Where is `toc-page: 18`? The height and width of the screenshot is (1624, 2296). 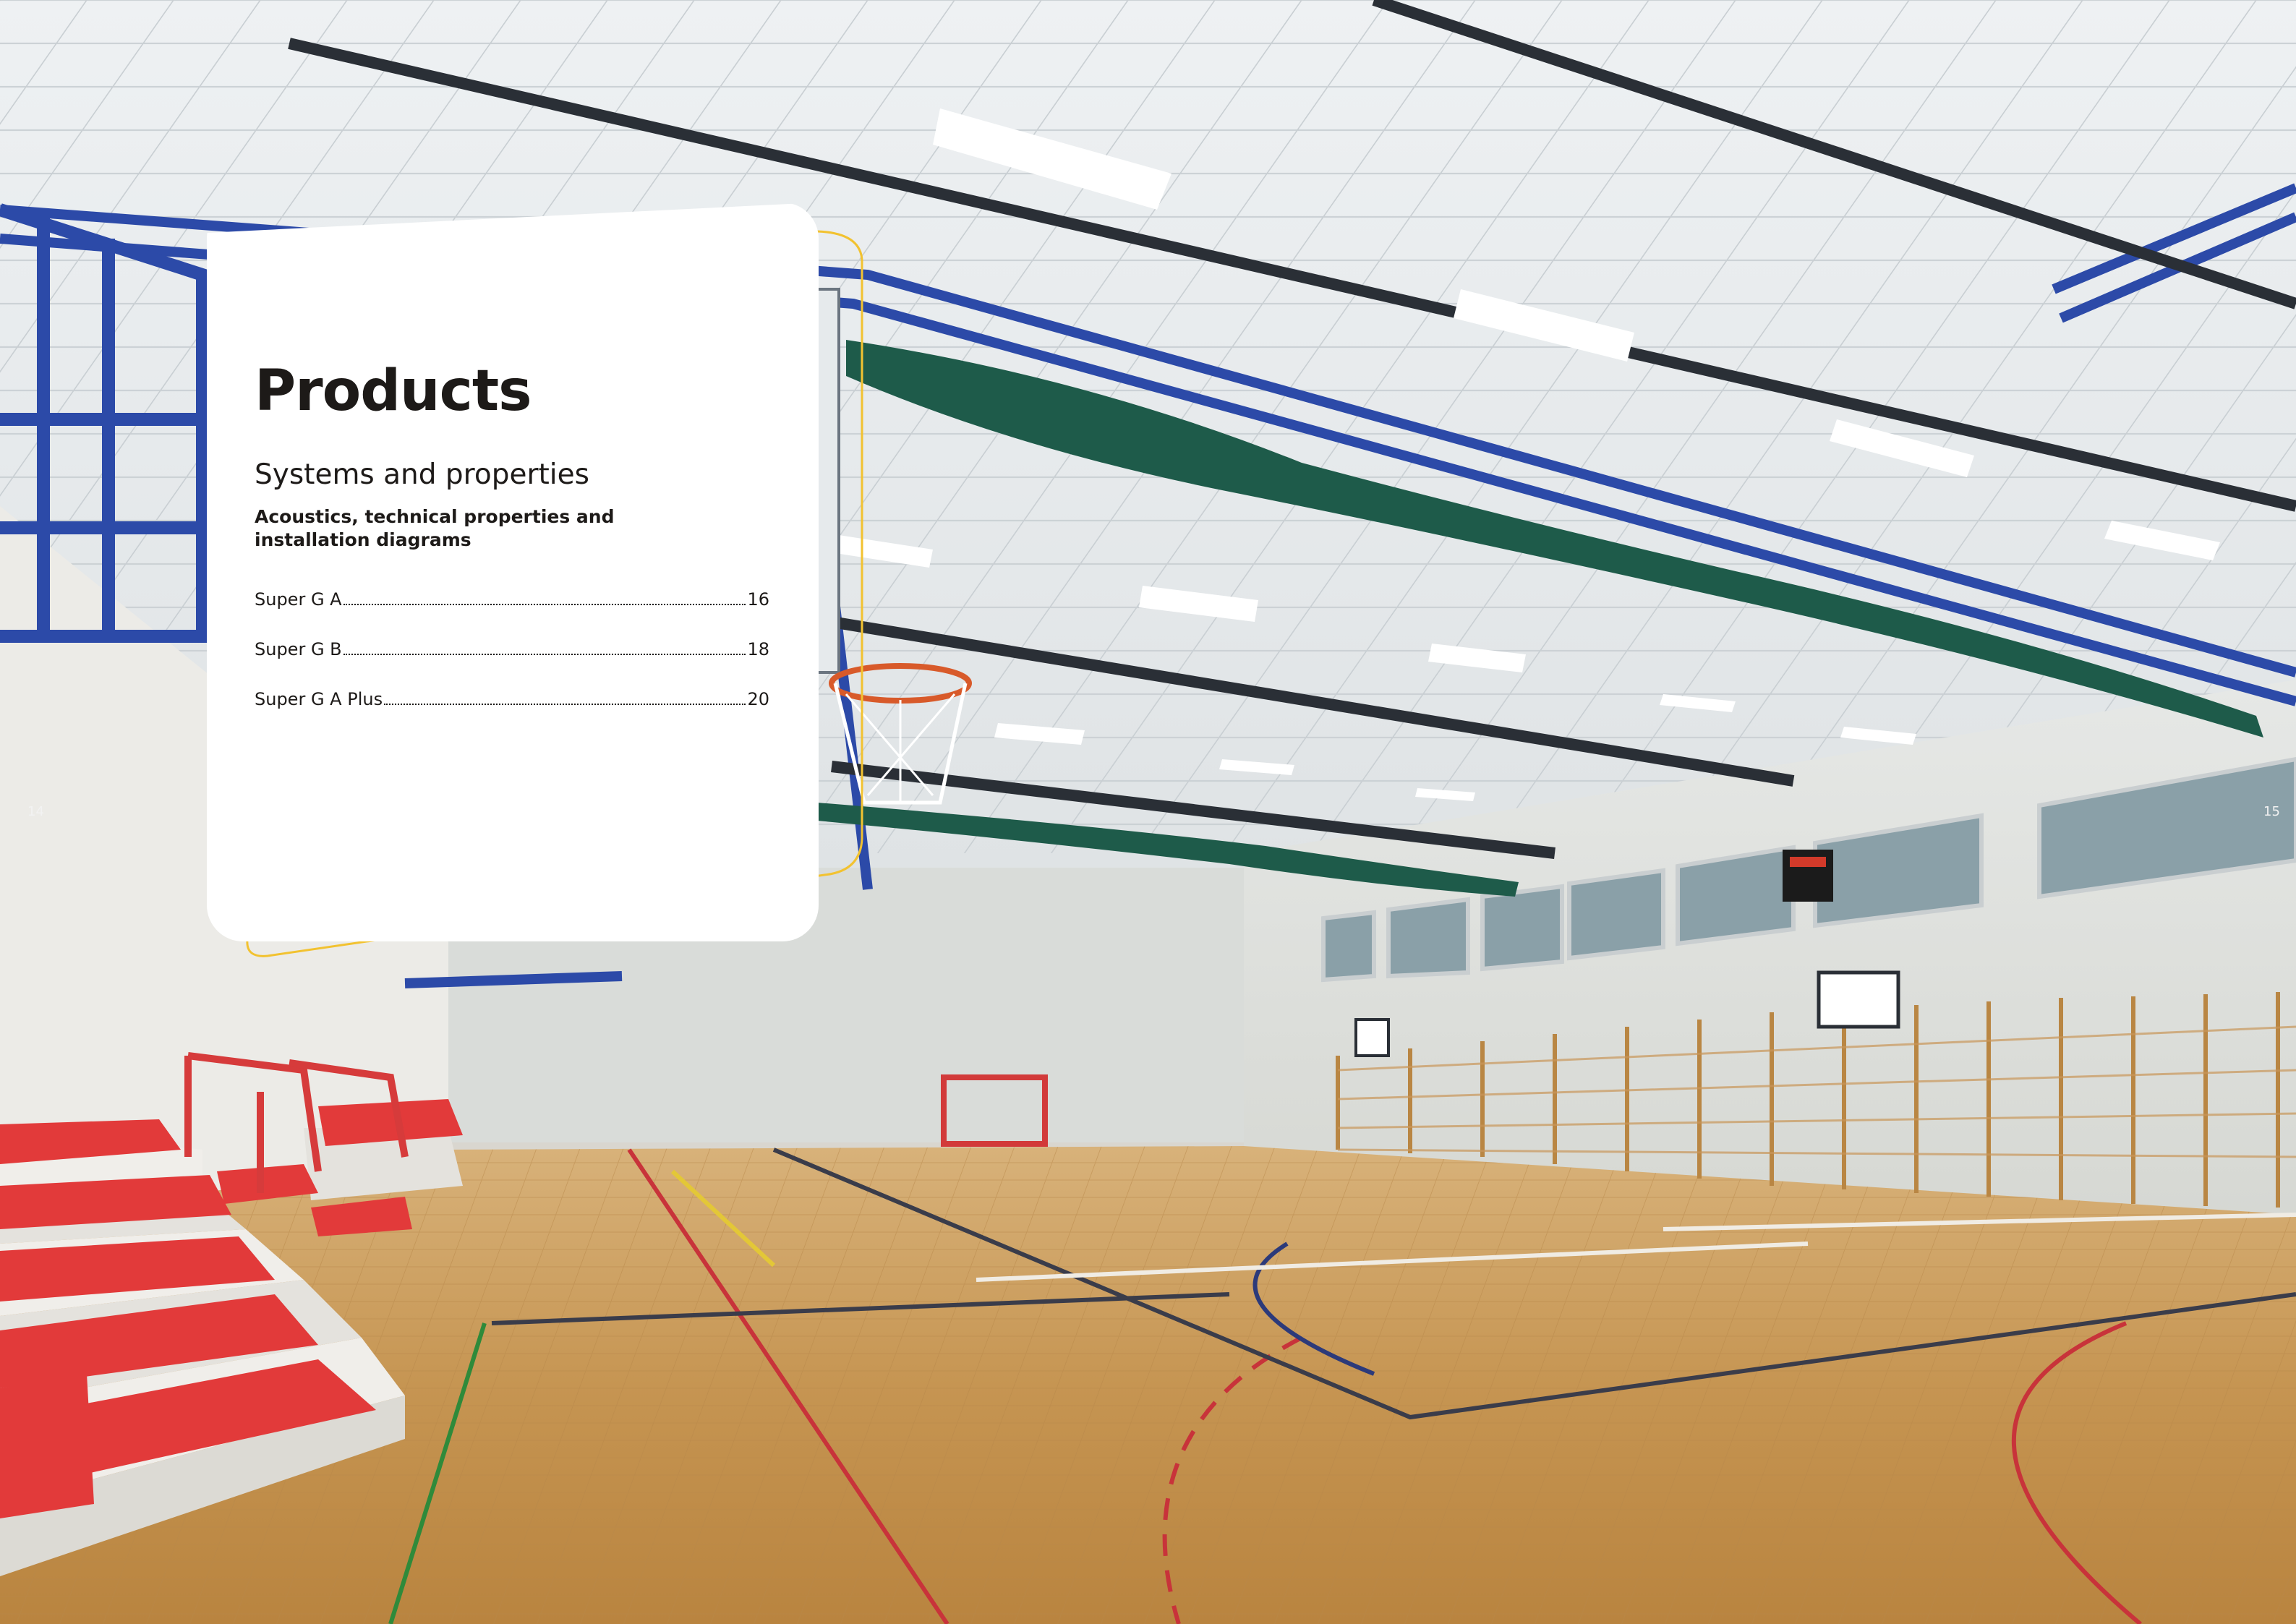
toc-page: 18 is located at coordinates (758, 649).